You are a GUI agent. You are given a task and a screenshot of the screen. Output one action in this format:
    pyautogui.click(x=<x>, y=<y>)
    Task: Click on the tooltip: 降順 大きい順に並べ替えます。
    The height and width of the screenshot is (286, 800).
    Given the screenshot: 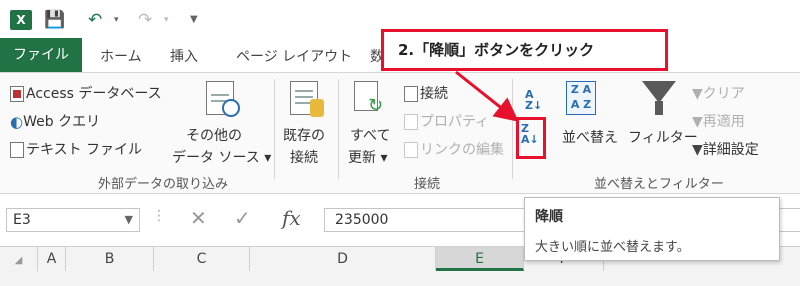 What is the action you would take?
    pyautogui.click(x=652, y=229)
    